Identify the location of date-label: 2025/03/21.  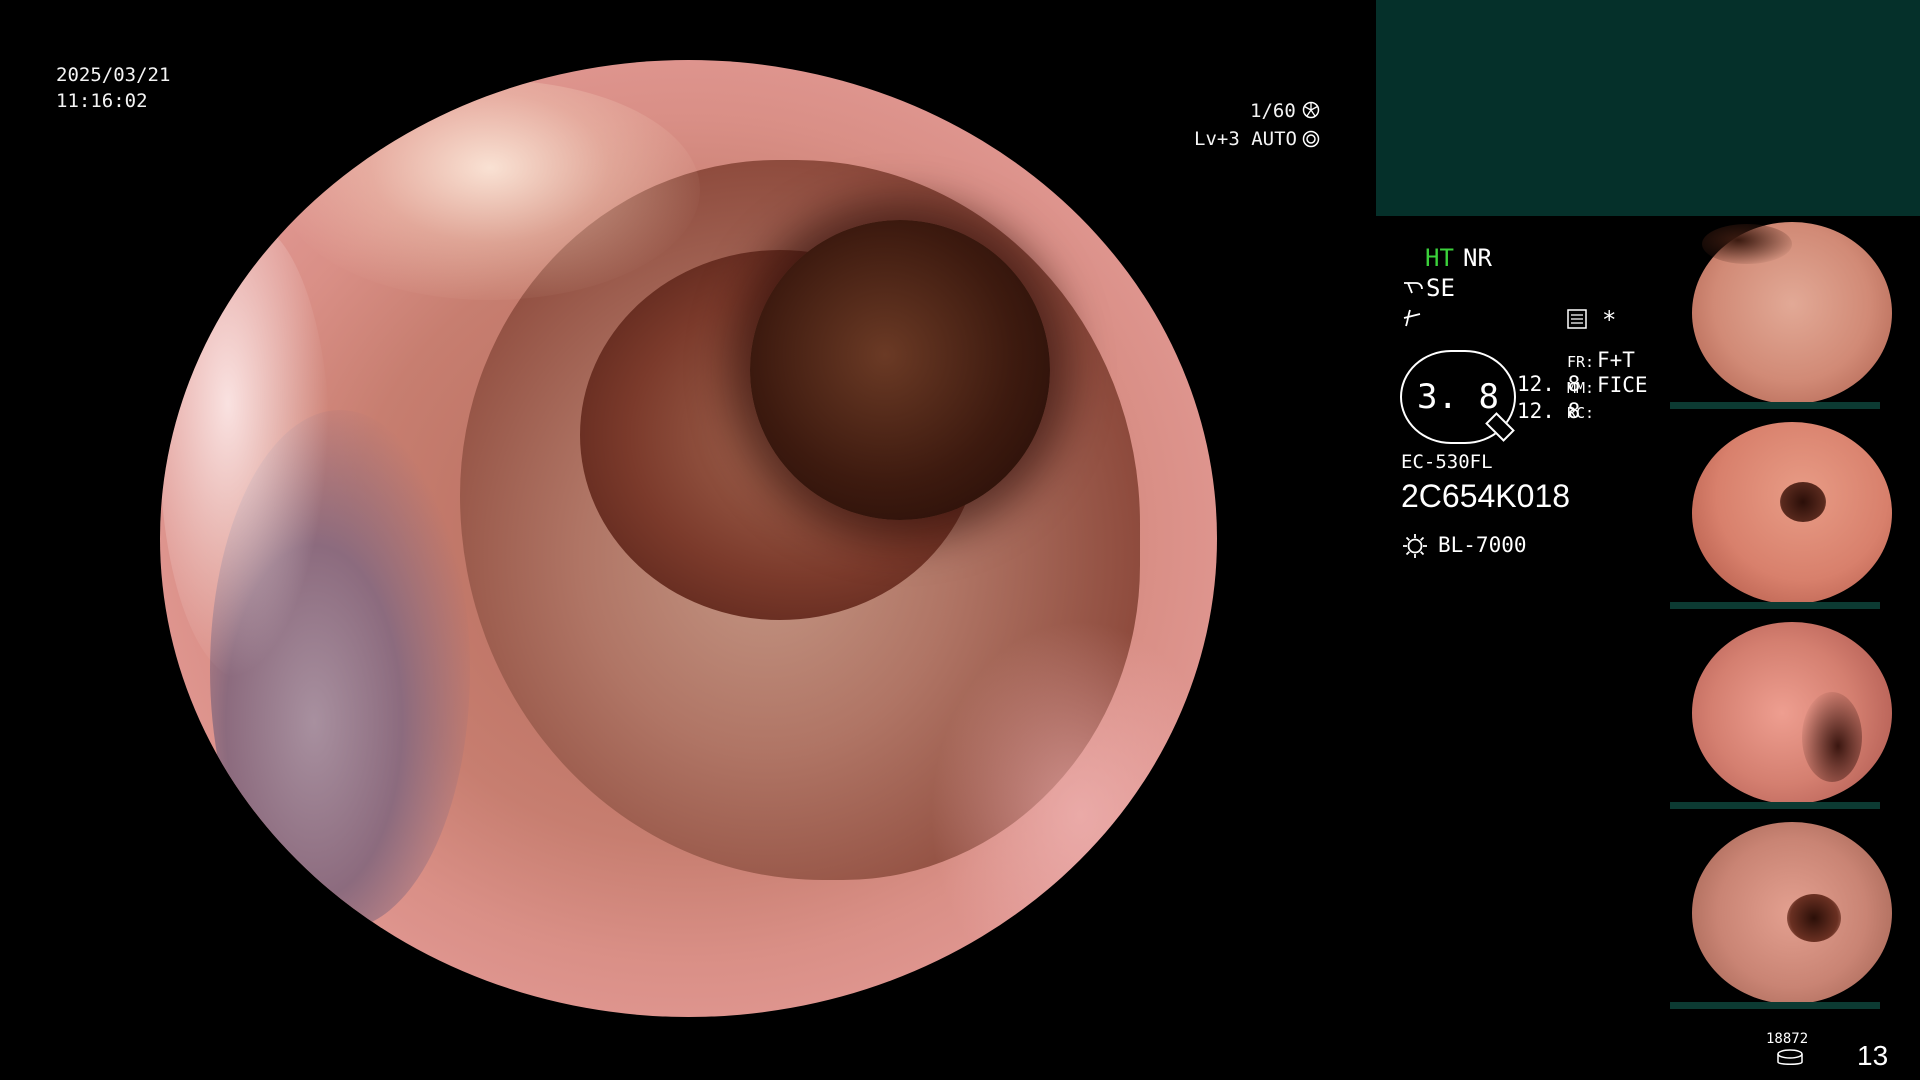
(113, 75).